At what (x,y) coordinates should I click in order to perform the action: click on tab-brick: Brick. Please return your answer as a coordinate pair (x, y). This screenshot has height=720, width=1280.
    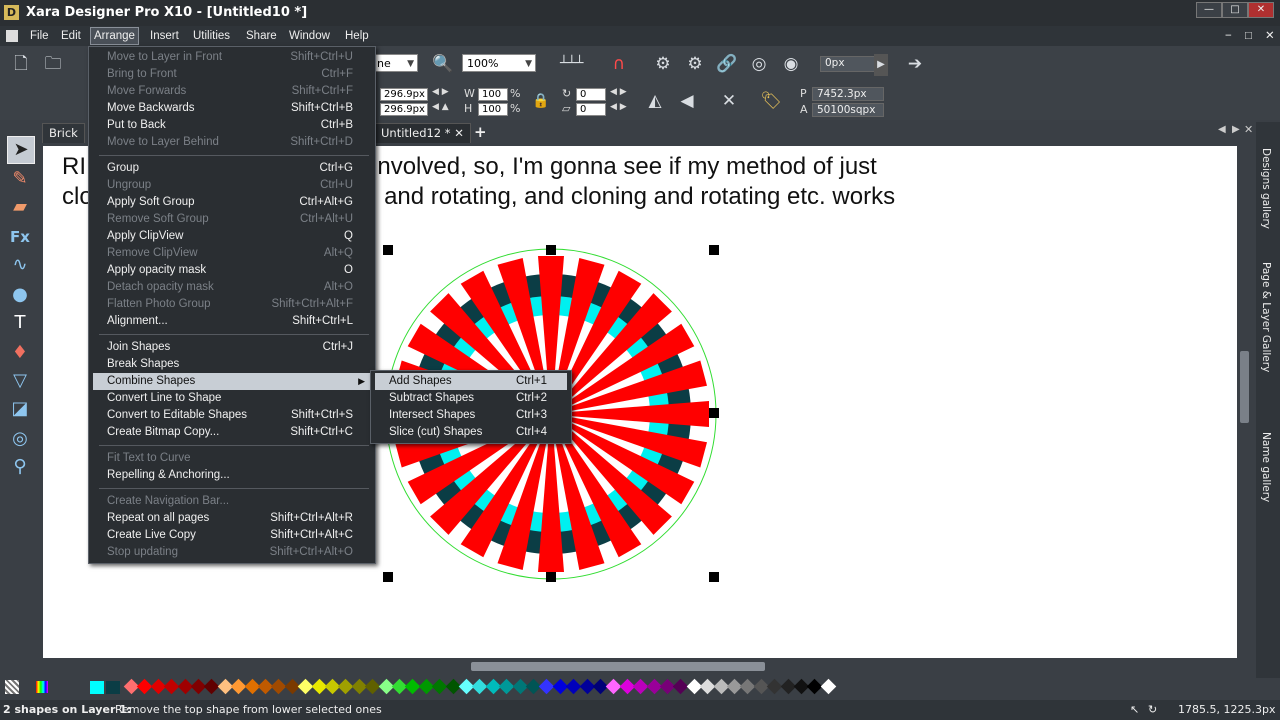
    Looking at the image, I should click on (63, 133).